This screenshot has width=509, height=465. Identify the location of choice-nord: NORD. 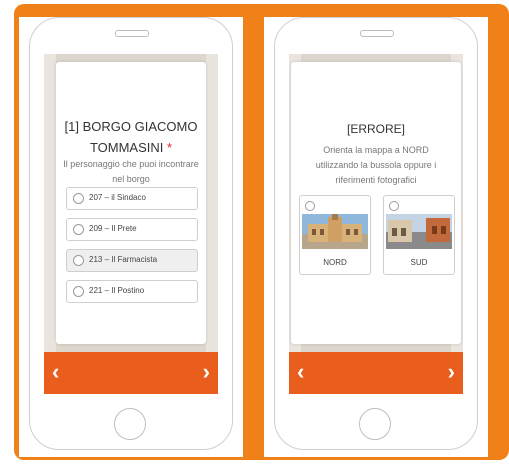
(335, 235).